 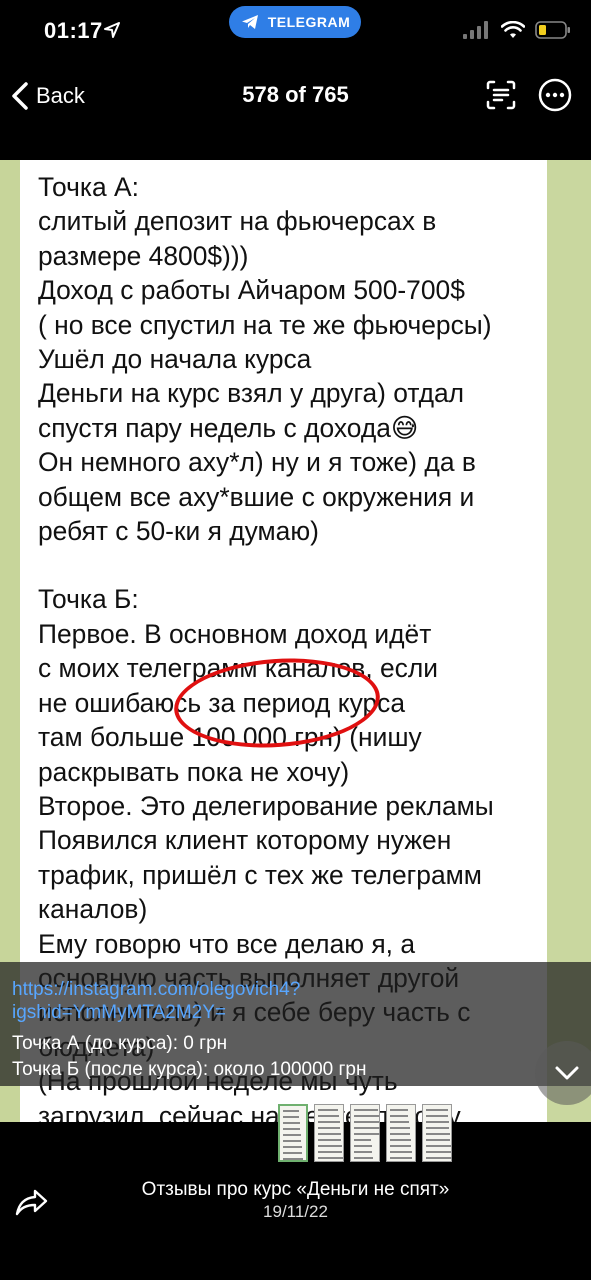 What do you see at coordinates (265, 324) in the screenshot?
I see `message-line: ( но все спустил на те же фьючерсы)` at bounding box center [265, 324].